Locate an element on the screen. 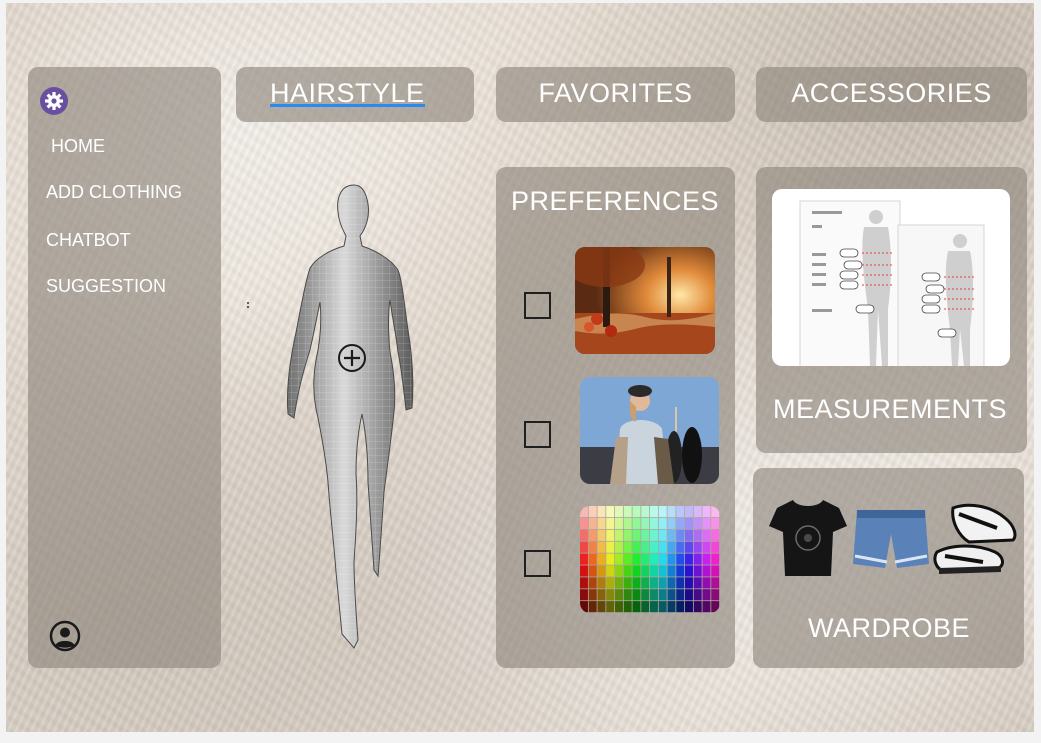 The height and width of the screenshot is (743, 1041). tab-accessories: ACCESSORIES is located at coordinates (891, 94).